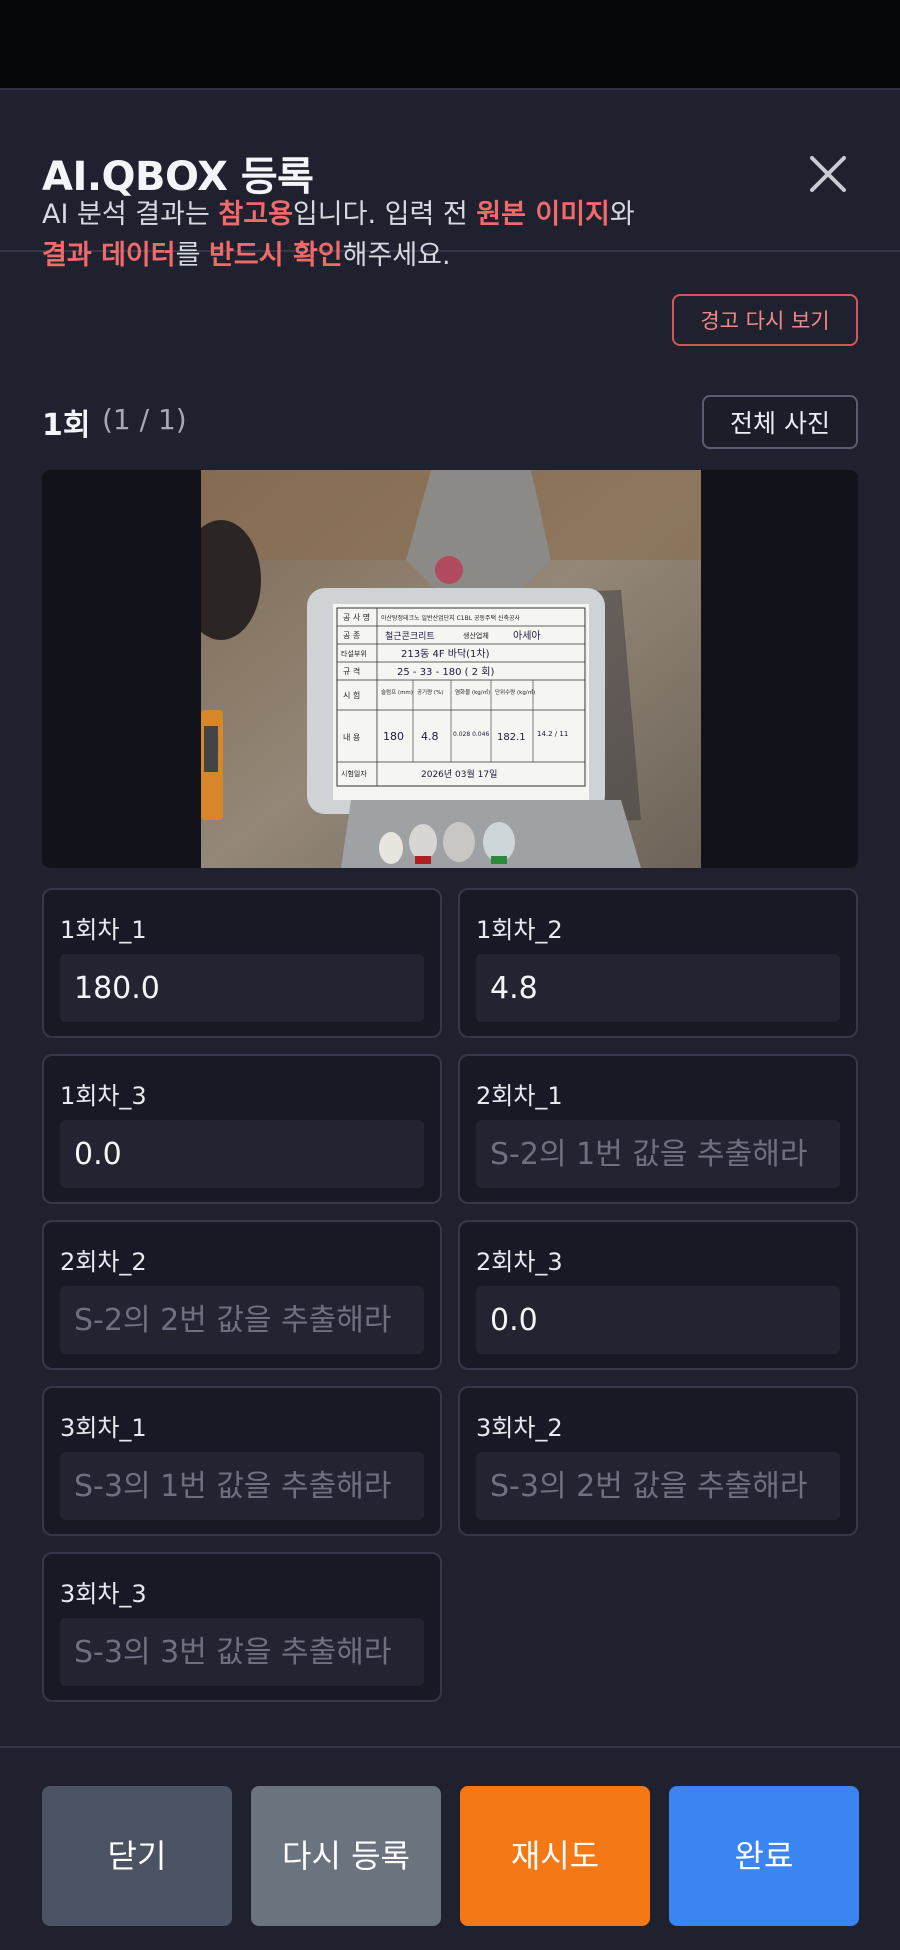 This screenshot has height=1950, width=900. What do you see at coordinates (552, 734) in the screenshot?
I see `board-value: 14.2 / 11` at bounding box center [552, 734].